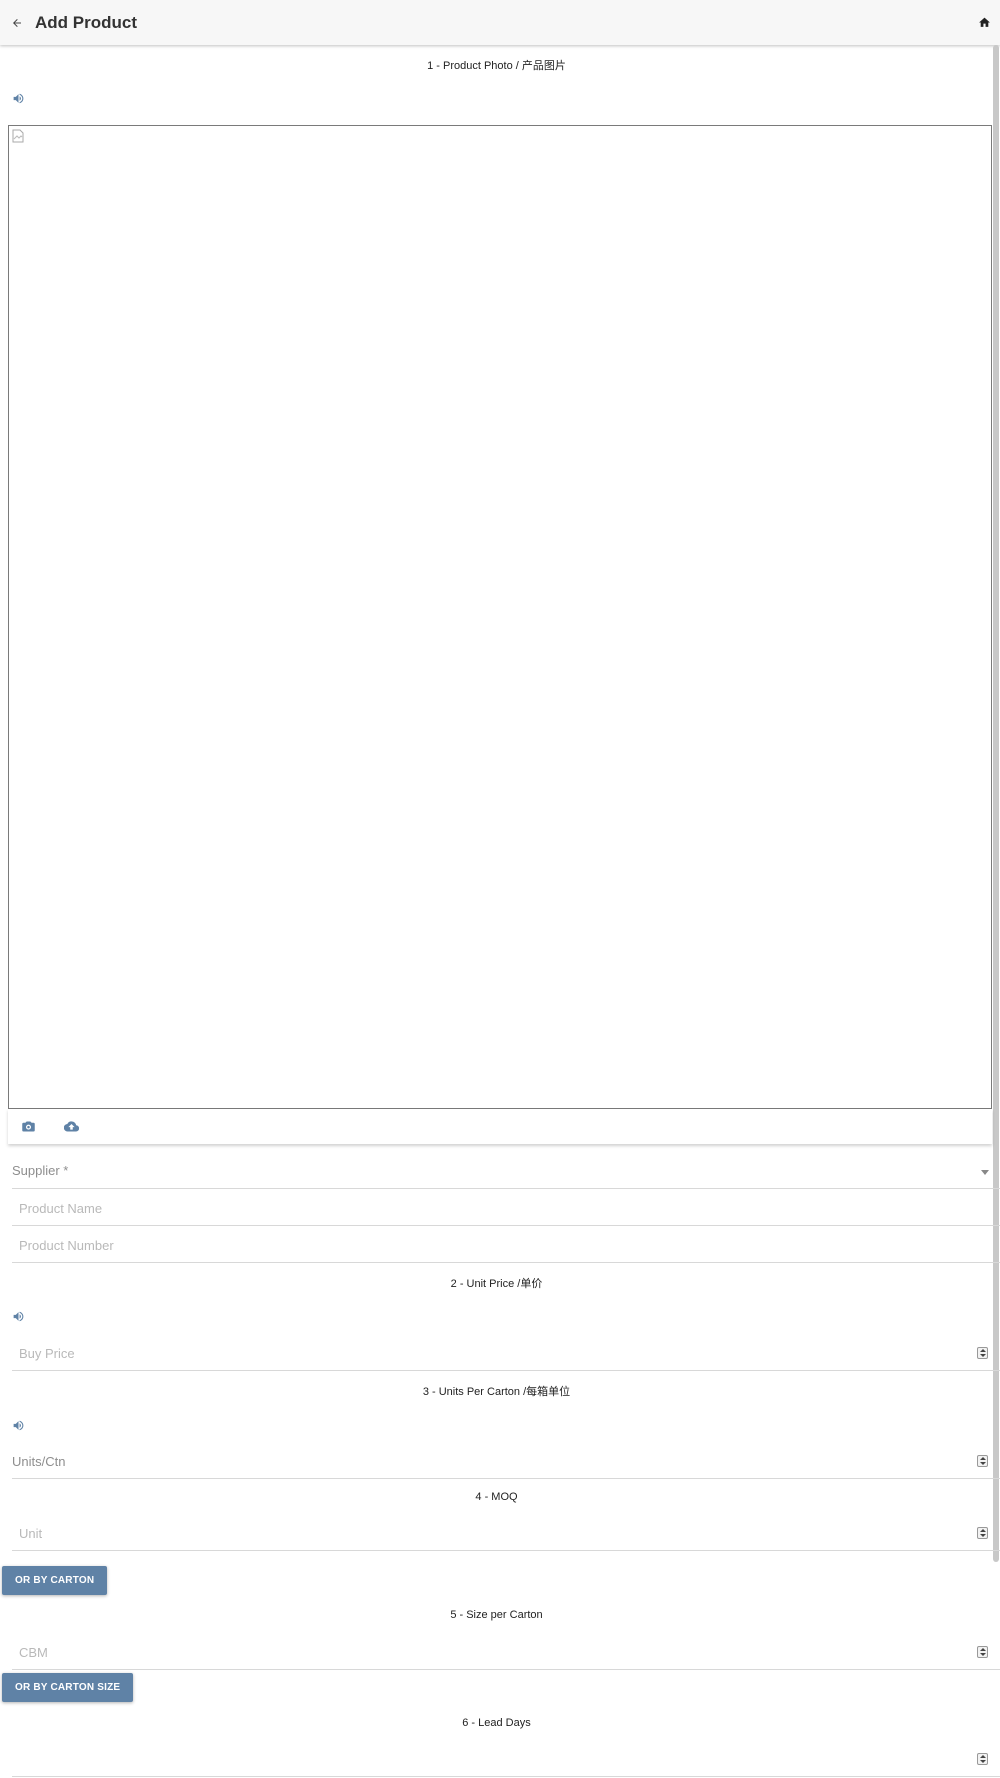 The height and width of the screenshot is (1778, 1000). I want to click on product-name-field, so click(506, 1209).